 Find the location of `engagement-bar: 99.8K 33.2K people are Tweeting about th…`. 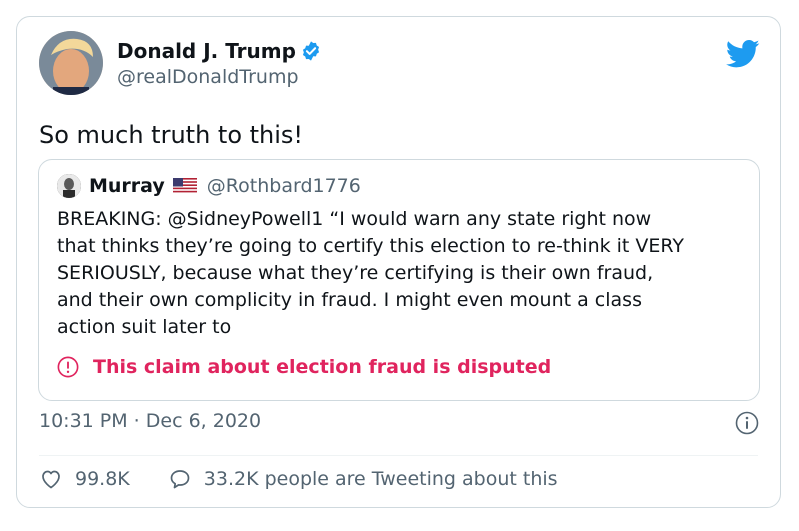

engagement-bar: 99.8K 33.2K people are Tweeting about th… is located at coordinates (317, 479).